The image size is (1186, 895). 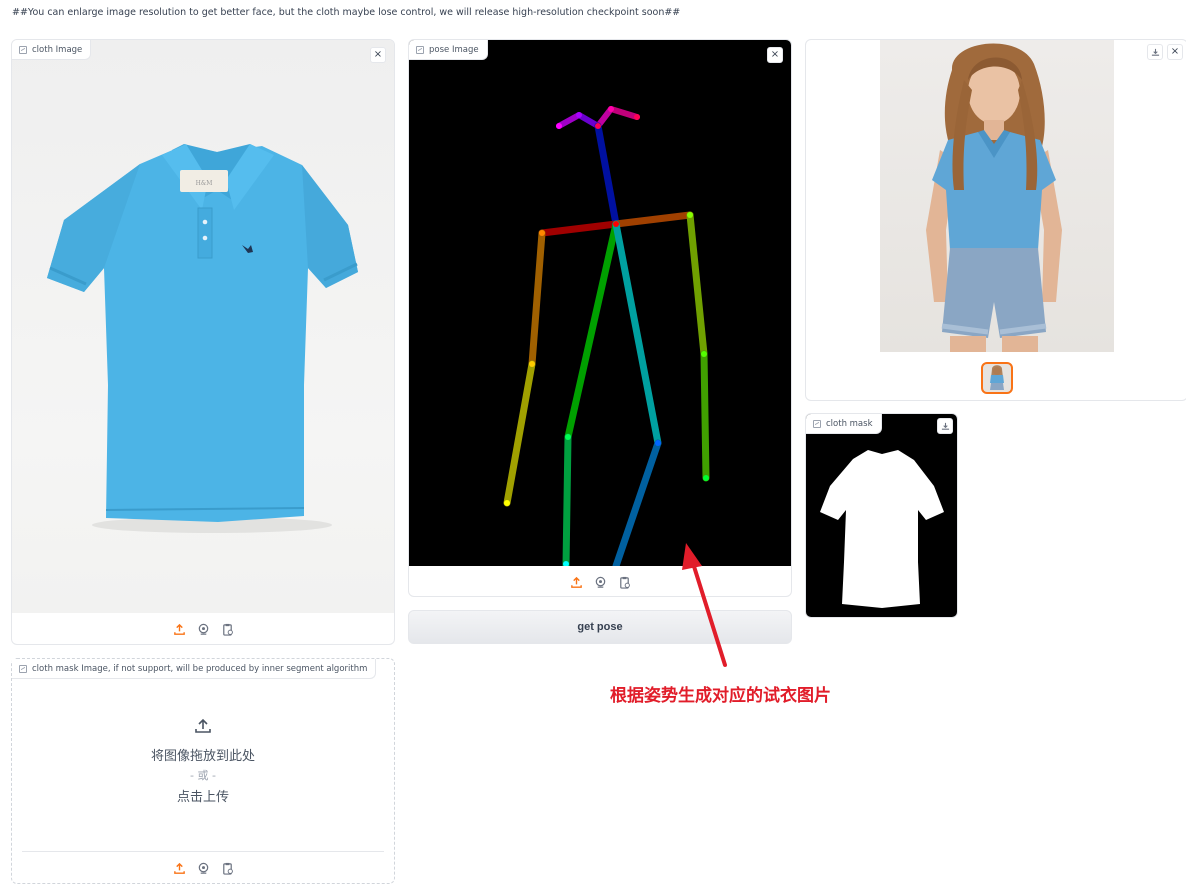 I want to click on pose-image-toolbar, so click(x=600, y=582).